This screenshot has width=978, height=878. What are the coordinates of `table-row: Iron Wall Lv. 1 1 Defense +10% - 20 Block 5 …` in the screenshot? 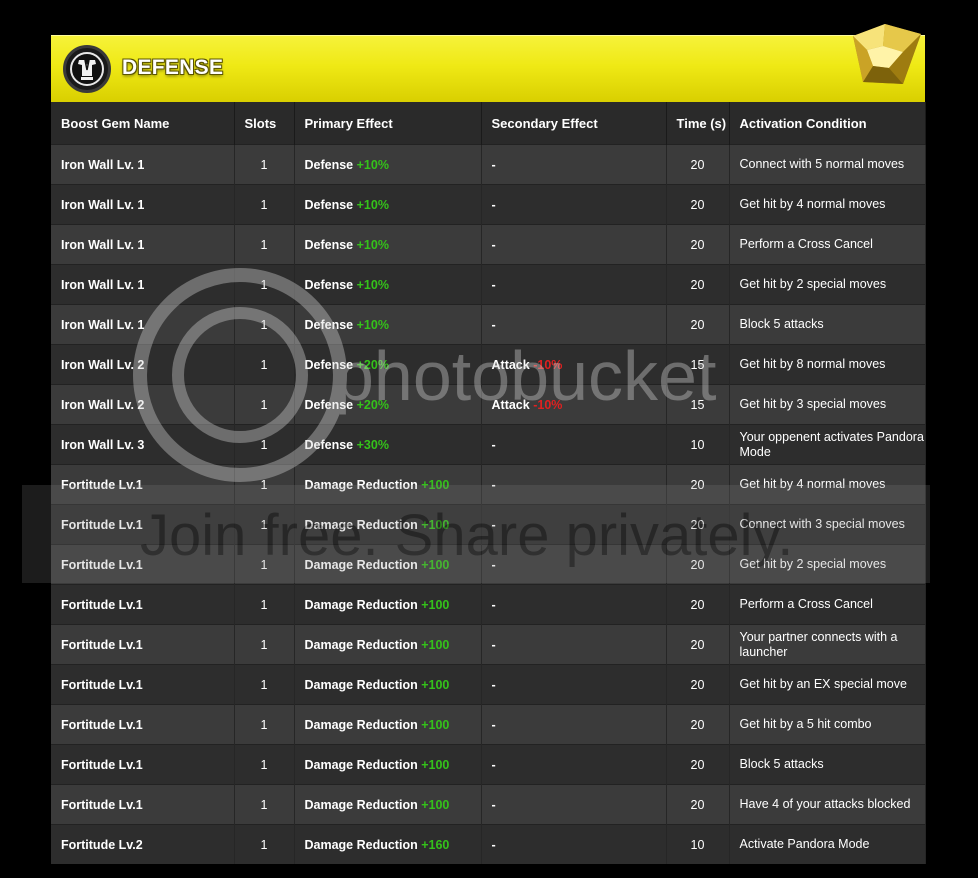 It's located at (488, 324).